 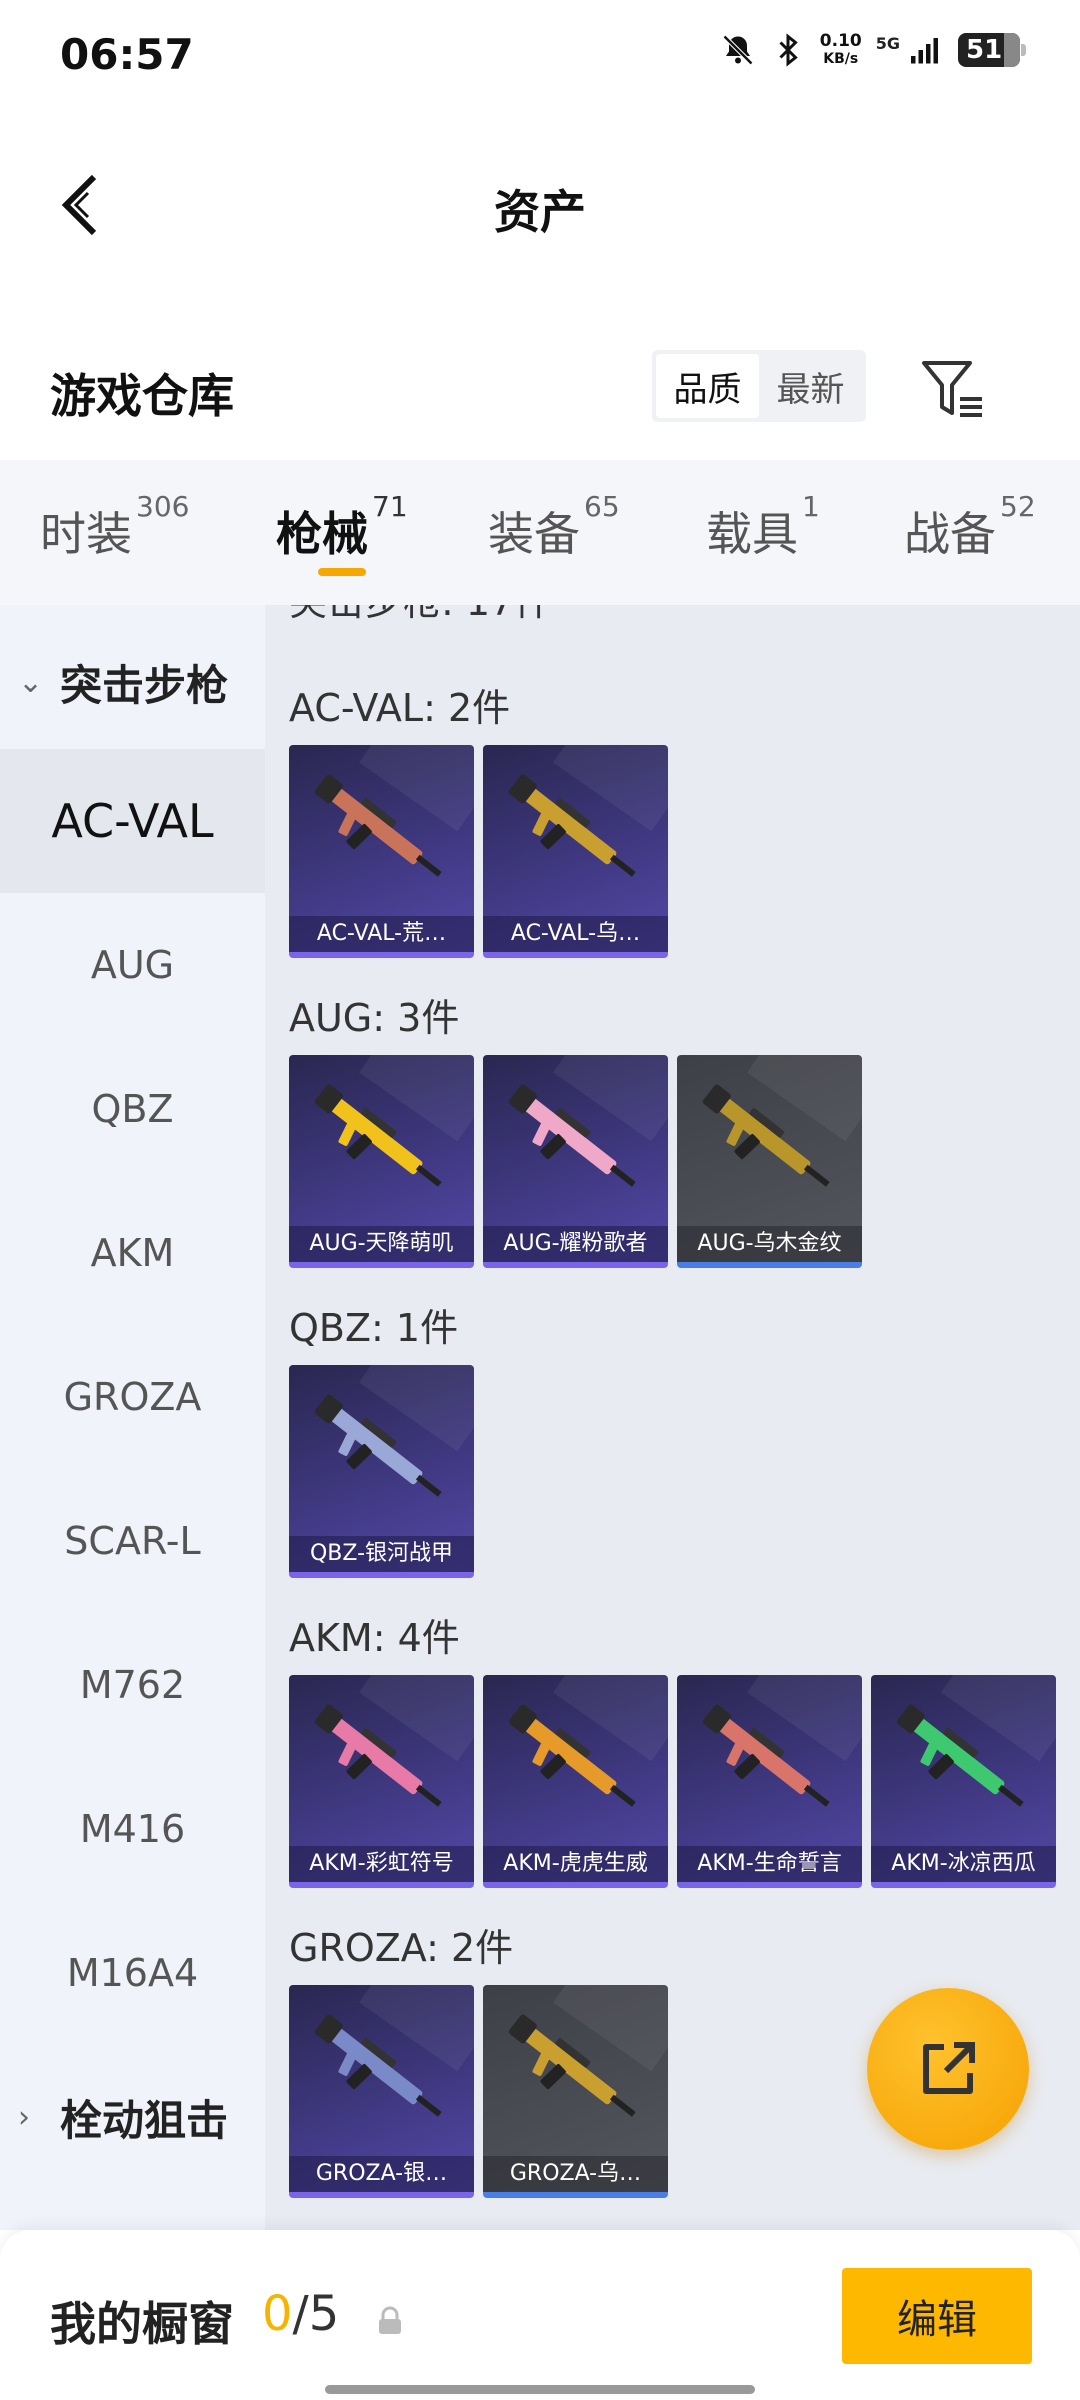 I want to click on tab-fashion: 时装306, so click(x=114, y=527).